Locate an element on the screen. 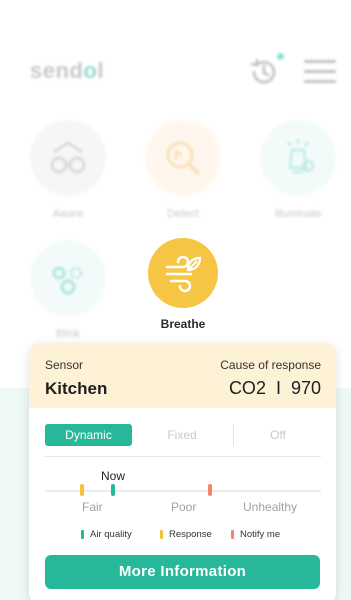  tab-fixed: Fixed is located at coordinates (182, 435).